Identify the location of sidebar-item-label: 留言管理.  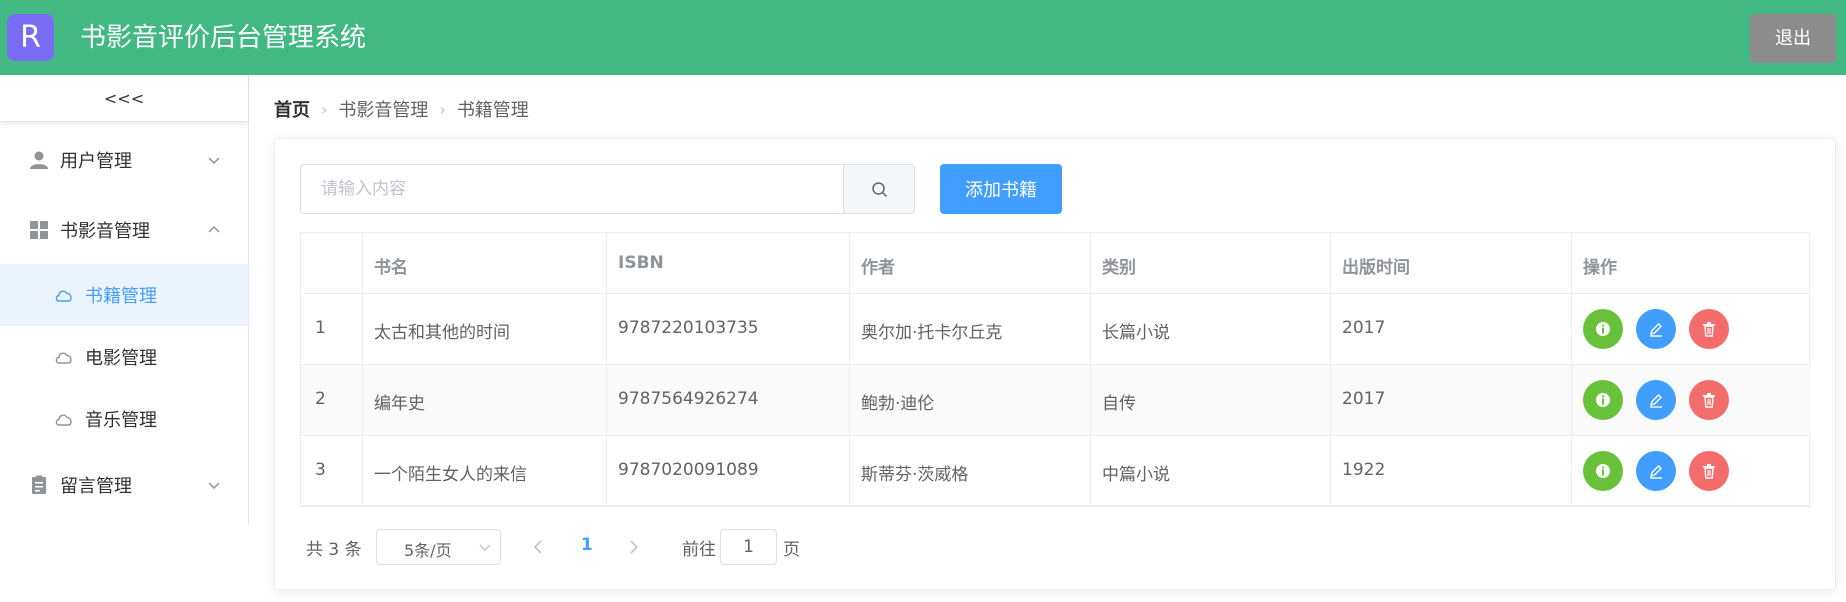
(96, 486).